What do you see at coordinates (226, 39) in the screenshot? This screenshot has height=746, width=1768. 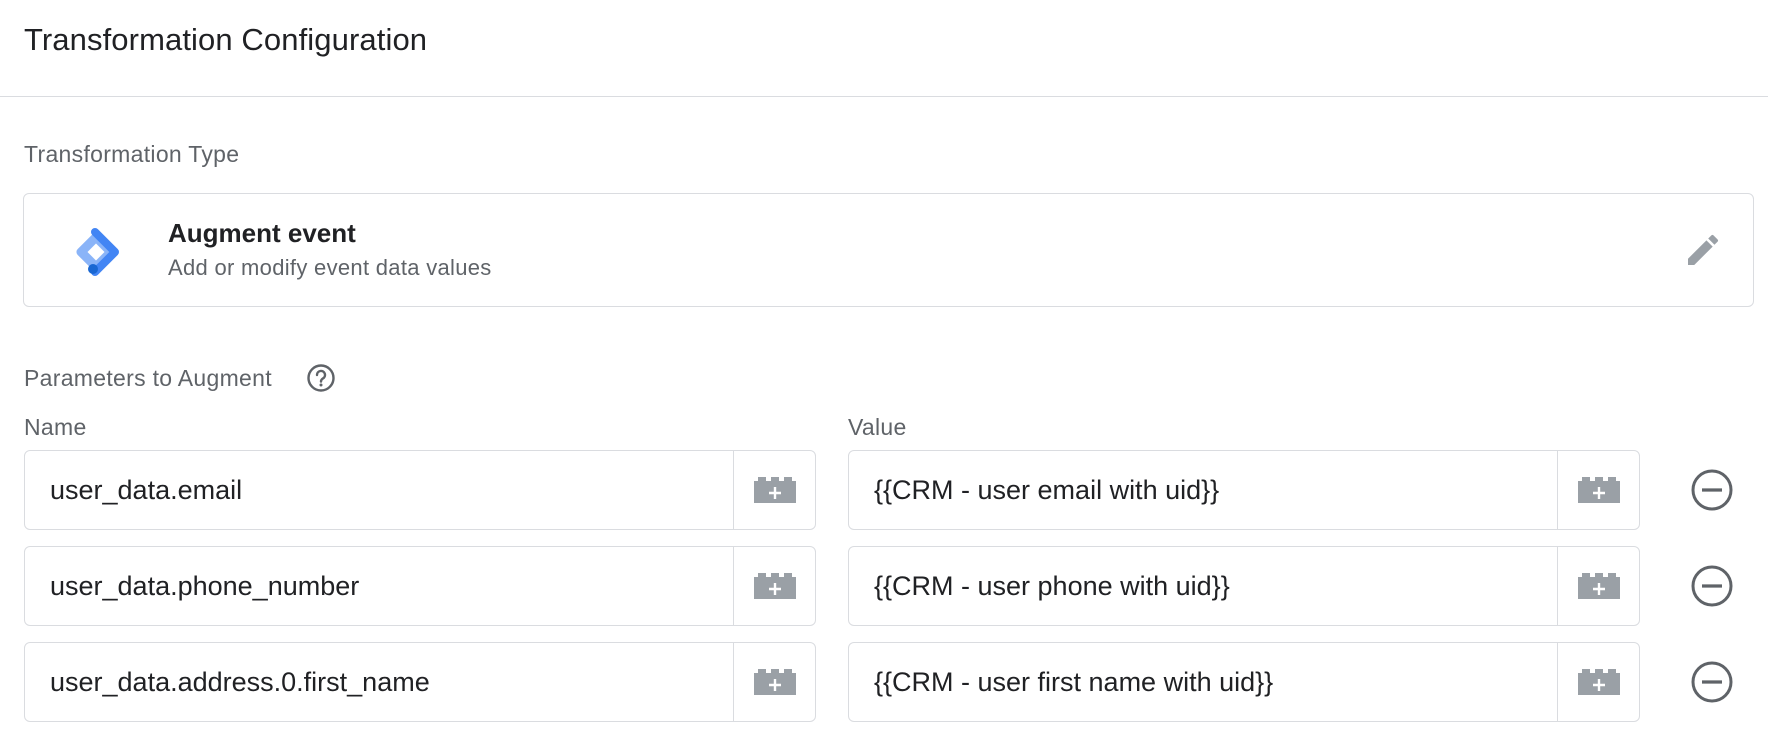 I see `page-title: Transformation Configuration` at bounding box center [226, 39].